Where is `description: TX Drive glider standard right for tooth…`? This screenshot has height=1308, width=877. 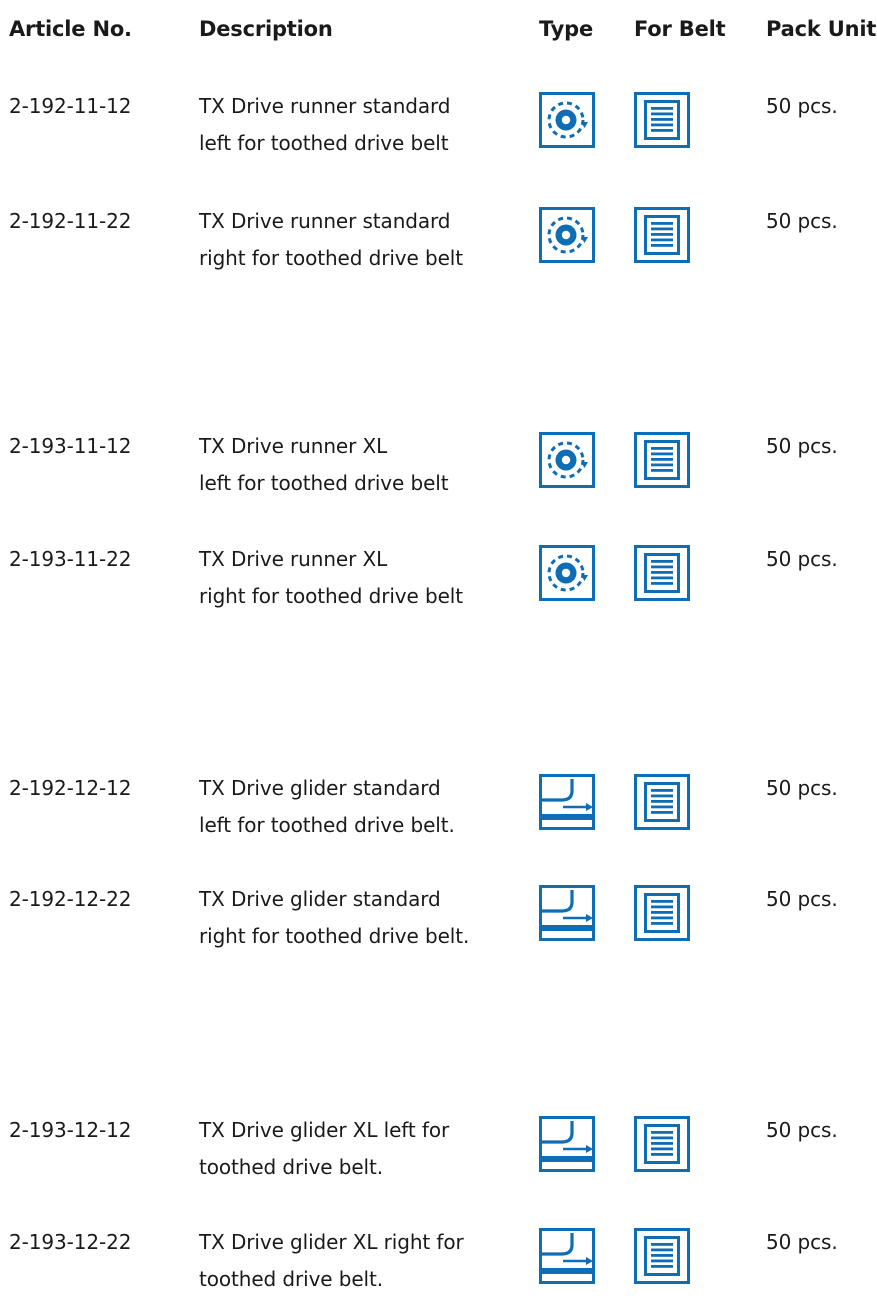 description: TX Drive glider standard right for tooth… is located at coordinates (334, 918).